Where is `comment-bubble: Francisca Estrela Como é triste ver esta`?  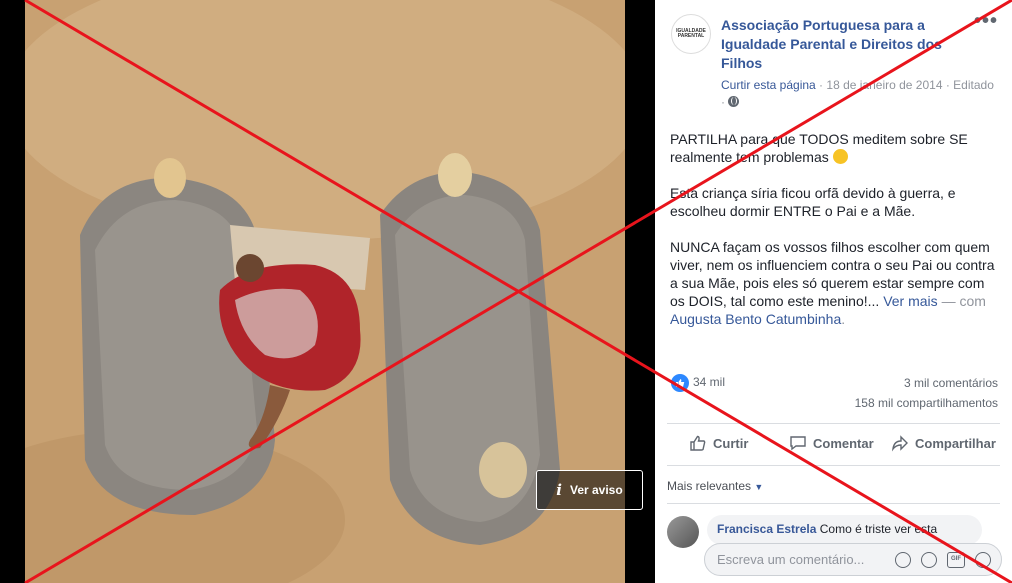
comment-bubble: Francisca Estrela Como é triste ver esta is located at coordinates (844, 530).